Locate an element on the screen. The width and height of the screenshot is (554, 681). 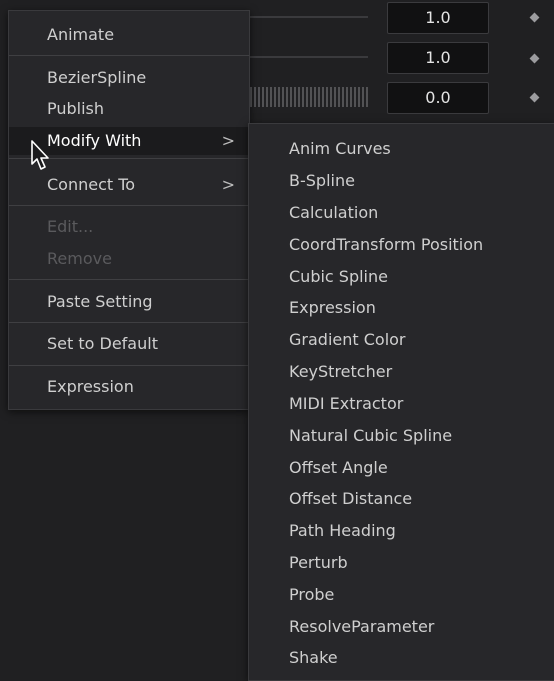
menu-item-bezierspline: BezierSpline is located at coordinates (129, 78).